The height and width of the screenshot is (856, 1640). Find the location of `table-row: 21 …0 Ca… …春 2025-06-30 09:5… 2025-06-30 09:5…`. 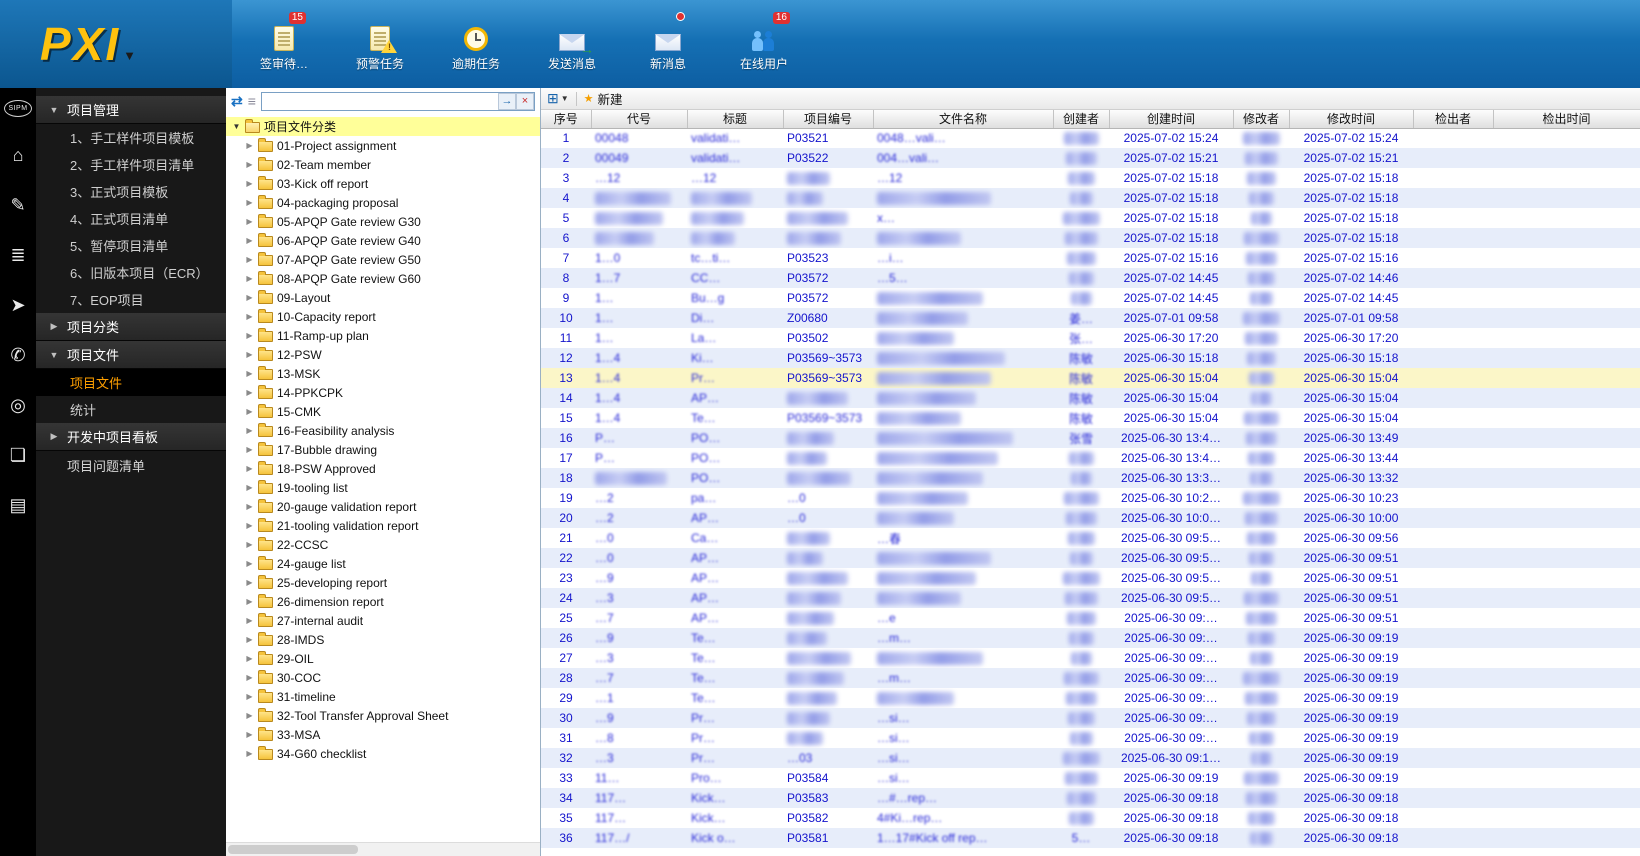

table-row: 21 …0 Ca… …春 2025-06-30 09:5… 2025-06-30 09:5… is located at coordinates (1090, 538).